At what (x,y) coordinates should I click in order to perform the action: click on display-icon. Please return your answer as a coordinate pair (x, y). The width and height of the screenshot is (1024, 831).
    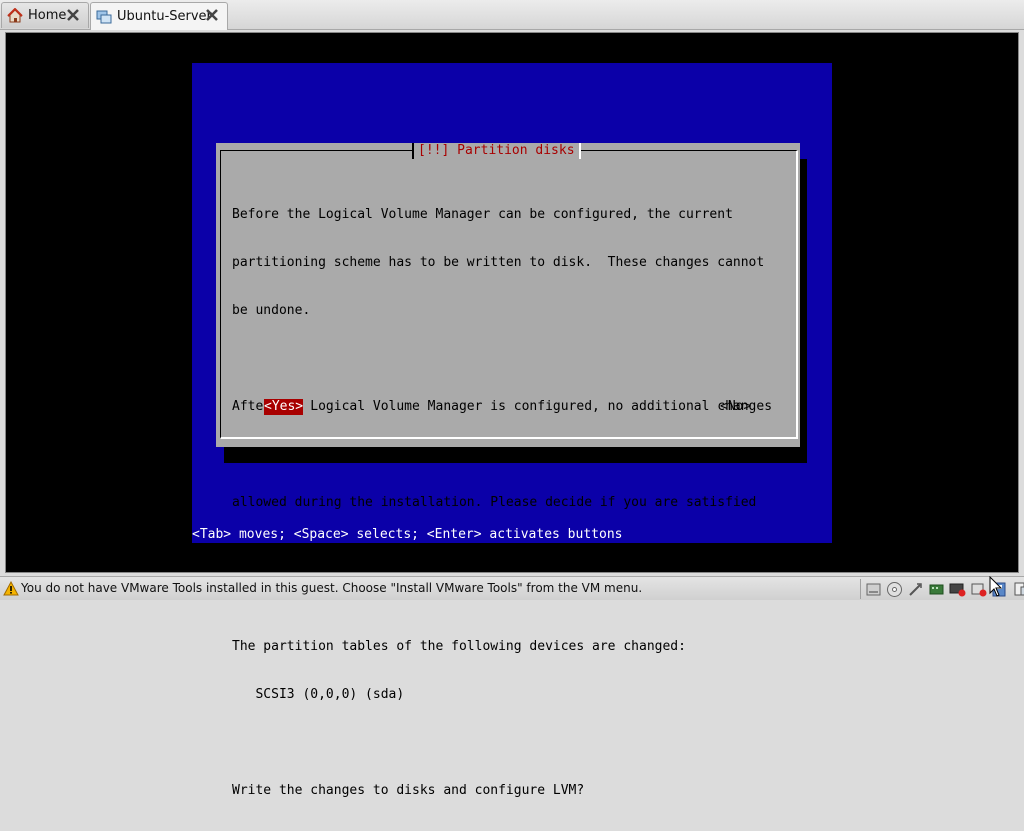
    Looking at the image, I should click on (957, 589).